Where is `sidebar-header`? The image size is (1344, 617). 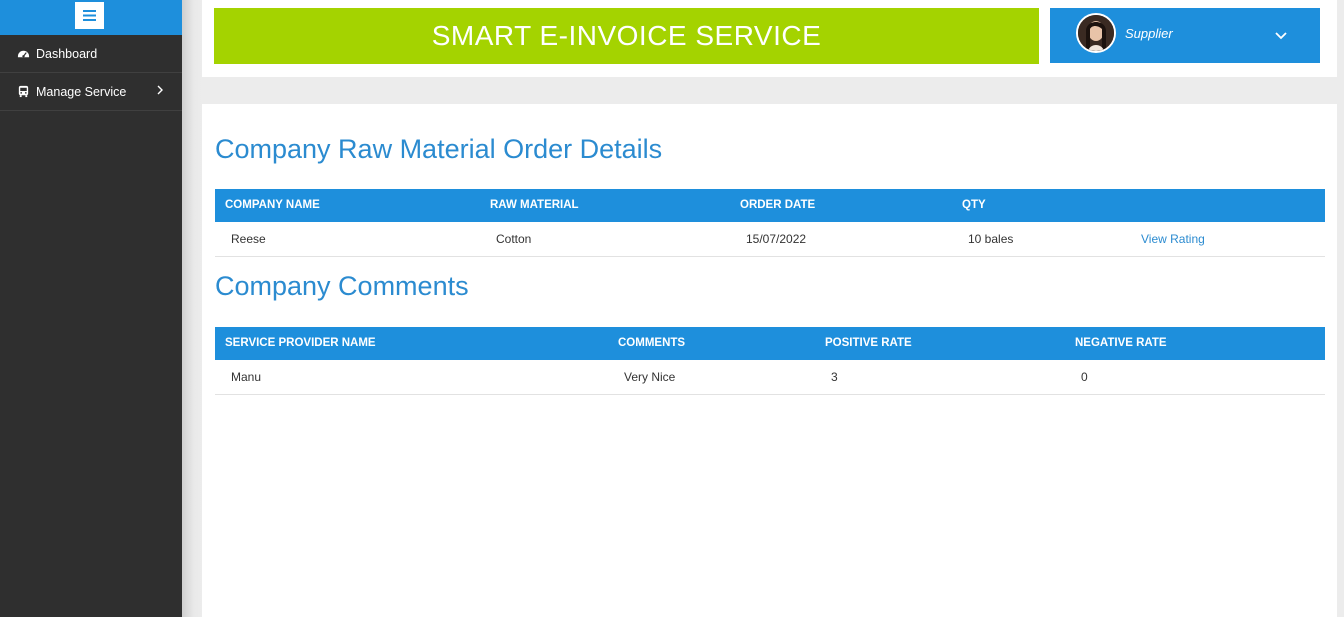 sidebar-header is located at coordinates (91, 17).